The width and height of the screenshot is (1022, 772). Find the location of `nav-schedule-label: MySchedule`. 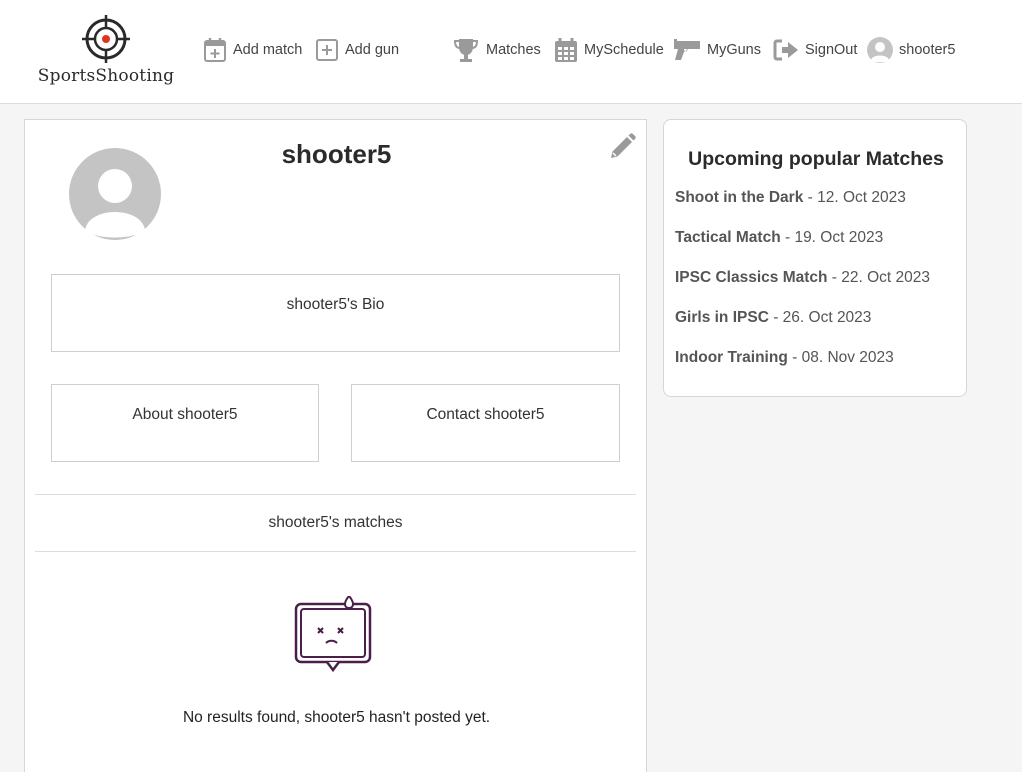

nav-schedule-label: MySchedule is located at coordinates (624, 50).